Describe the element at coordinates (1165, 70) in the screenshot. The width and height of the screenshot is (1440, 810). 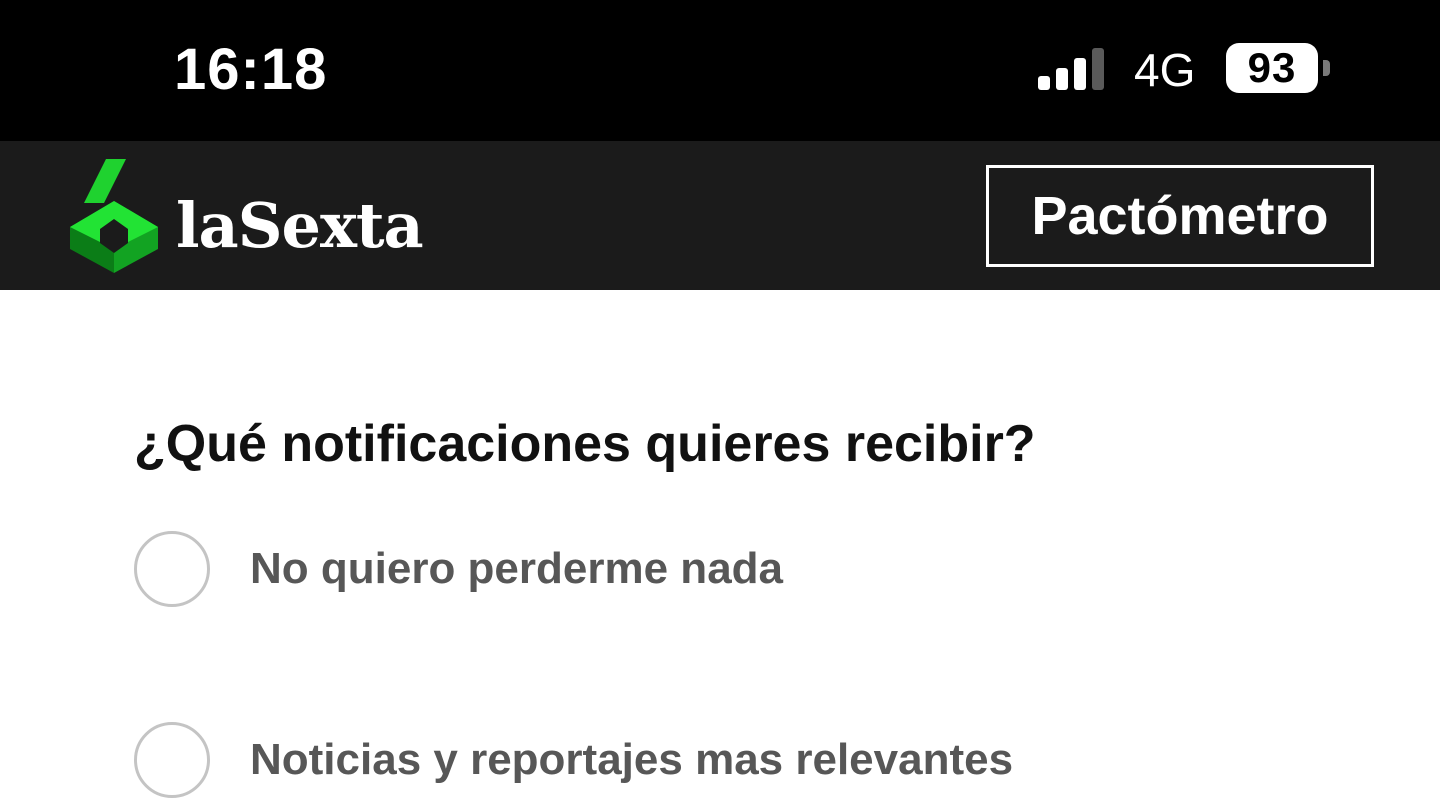
I see `network-type: 4G` at that location.